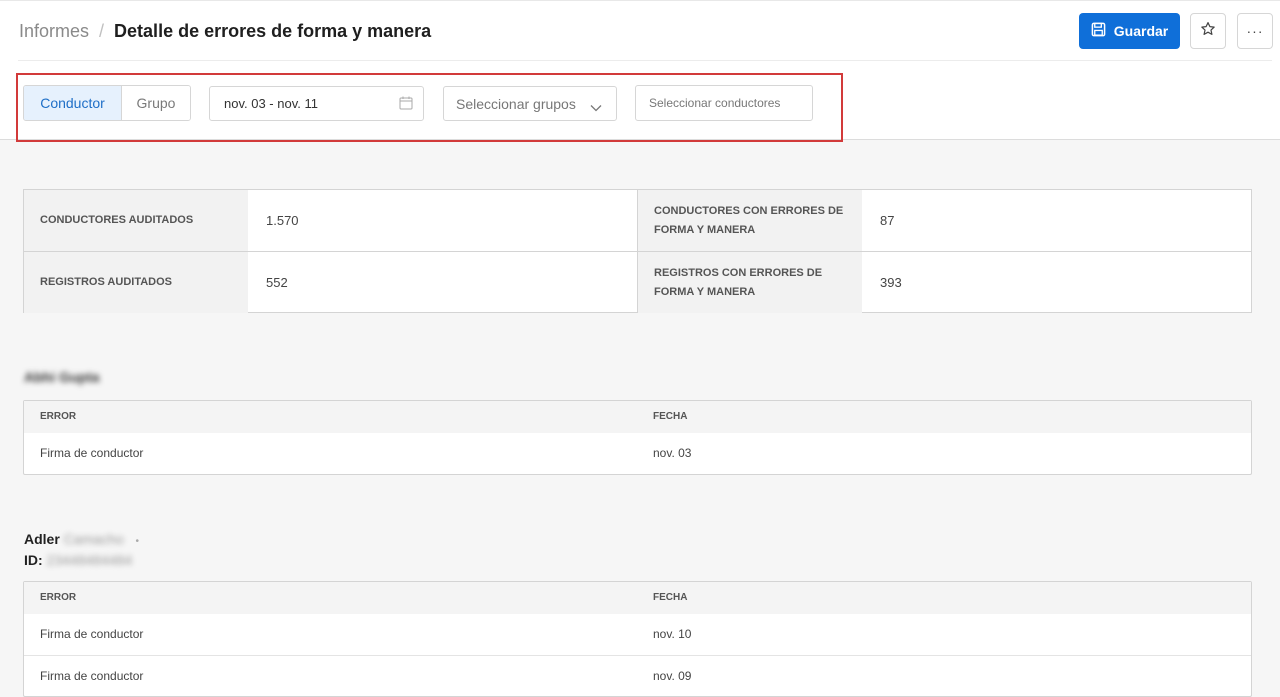  I want to click on save-button-label: Guardar, so click(1141, 31).